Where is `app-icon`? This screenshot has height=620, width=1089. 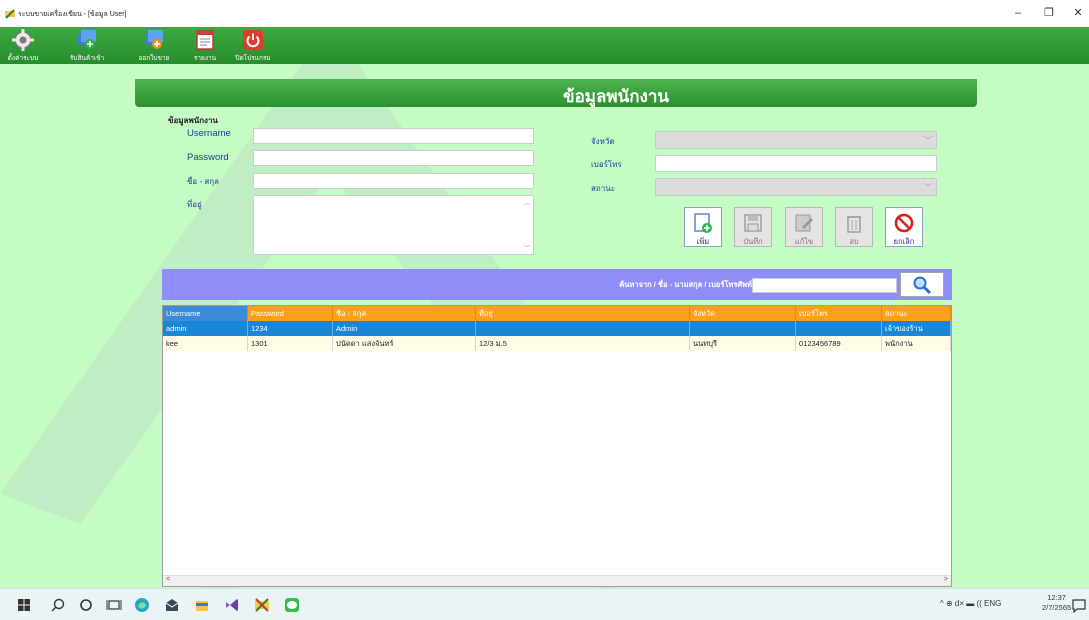
app-icon is located at coordinates (10, 14).